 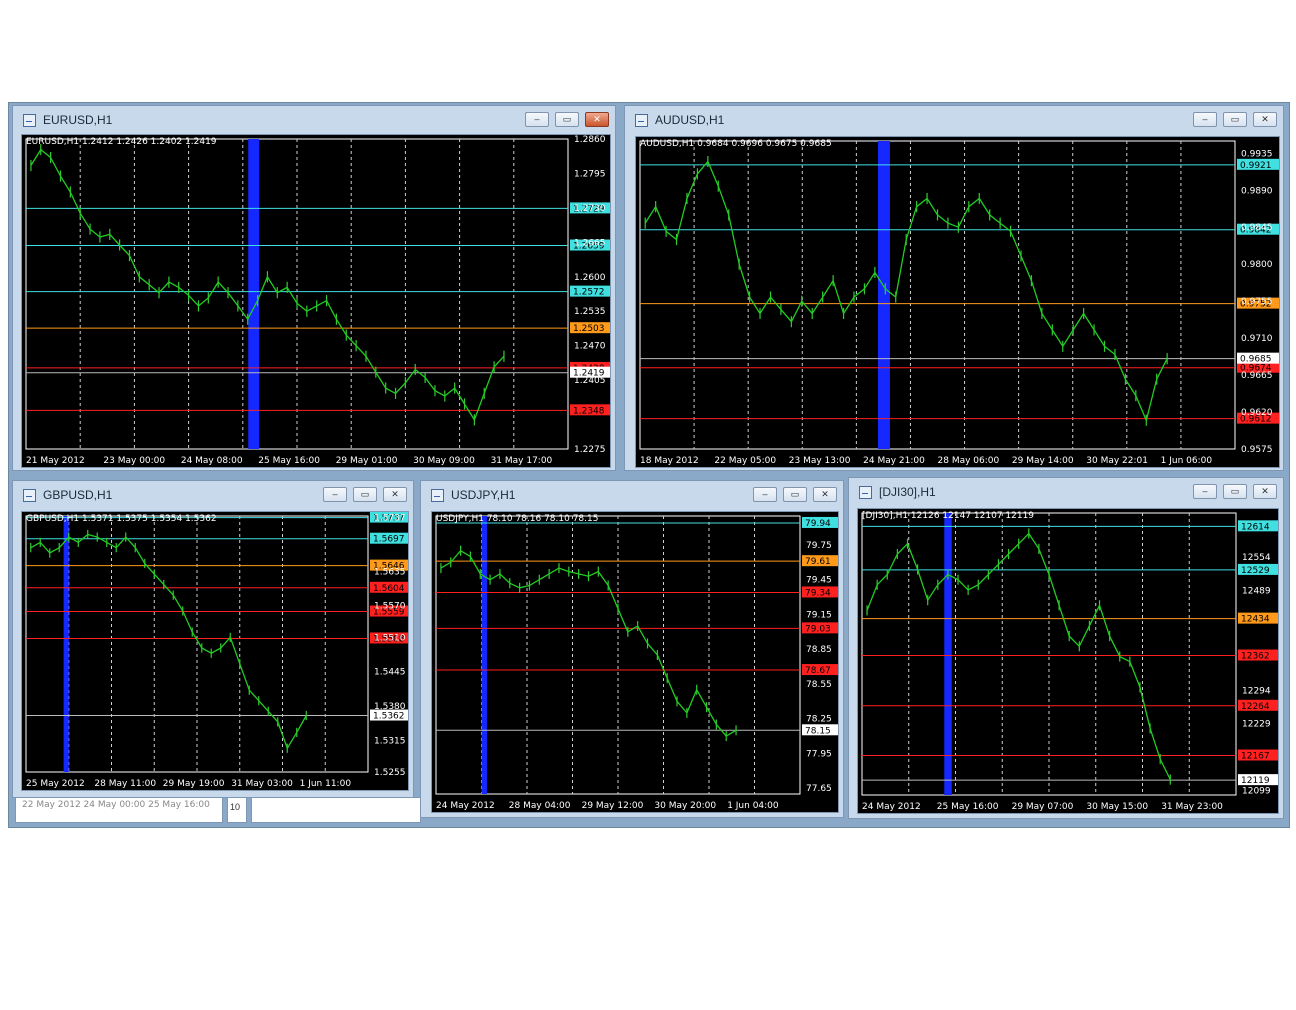 I want to click on x-axis-label: 28 May 04:00, so click(x=540, y=806).